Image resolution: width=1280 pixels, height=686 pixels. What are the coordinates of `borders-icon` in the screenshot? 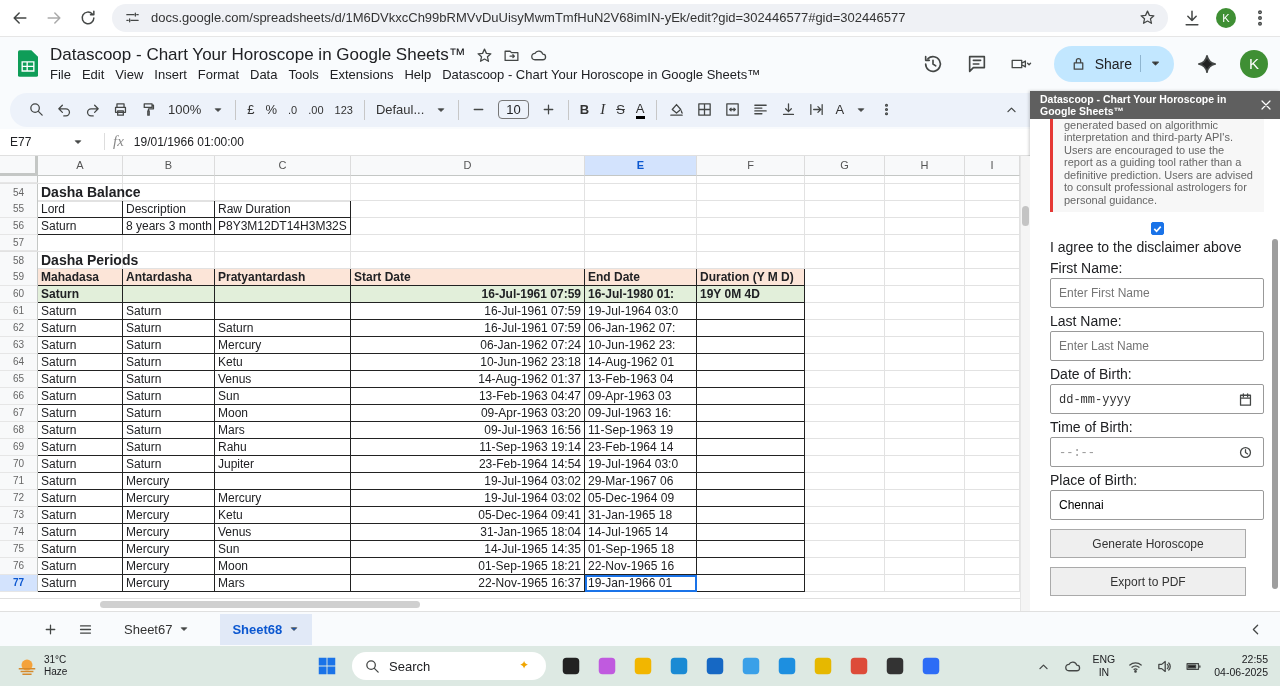 It's located at (704, 110).